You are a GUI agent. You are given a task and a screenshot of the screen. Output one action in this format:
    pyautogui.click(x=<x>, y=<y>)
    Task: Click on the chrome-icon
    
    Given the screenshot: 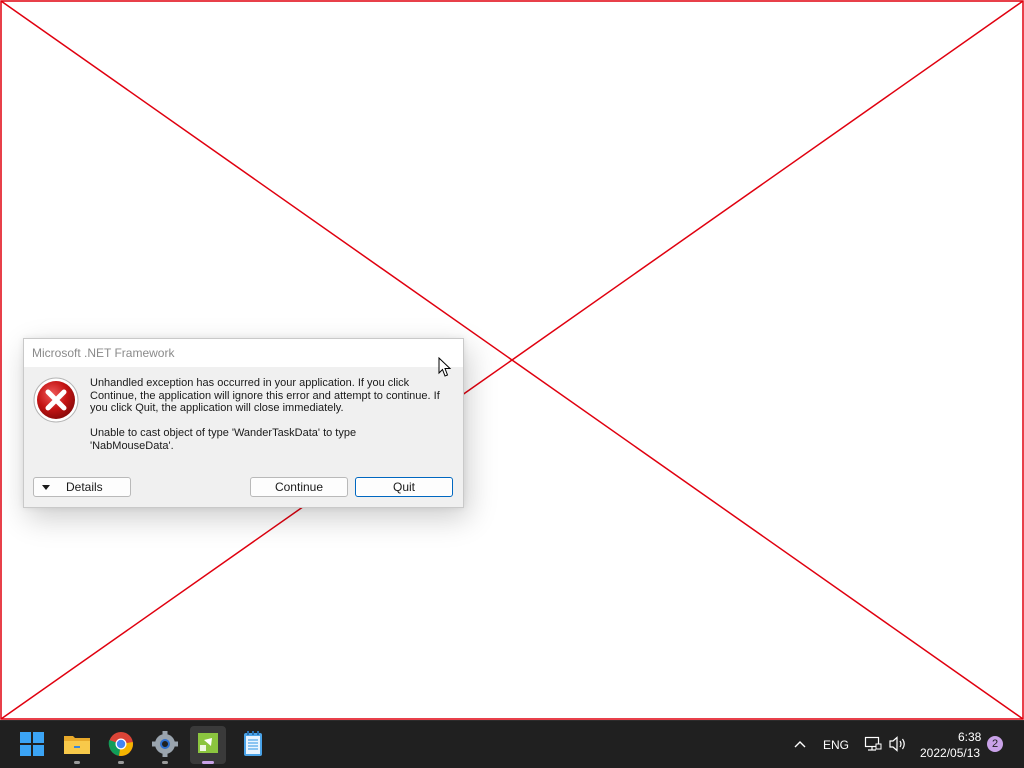 What is the action you would take?
    pyautogui.click(x=120, y=744)
    